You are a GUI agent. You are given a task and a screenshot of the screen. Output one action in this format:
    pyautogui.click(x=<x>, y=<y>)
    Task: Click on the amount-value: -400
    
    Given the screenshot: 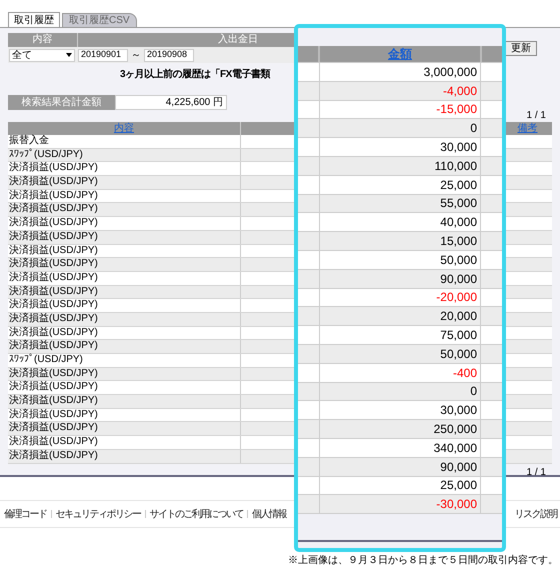 What is the action you would take?
    pyautogui.click(x=464, y=373)
    